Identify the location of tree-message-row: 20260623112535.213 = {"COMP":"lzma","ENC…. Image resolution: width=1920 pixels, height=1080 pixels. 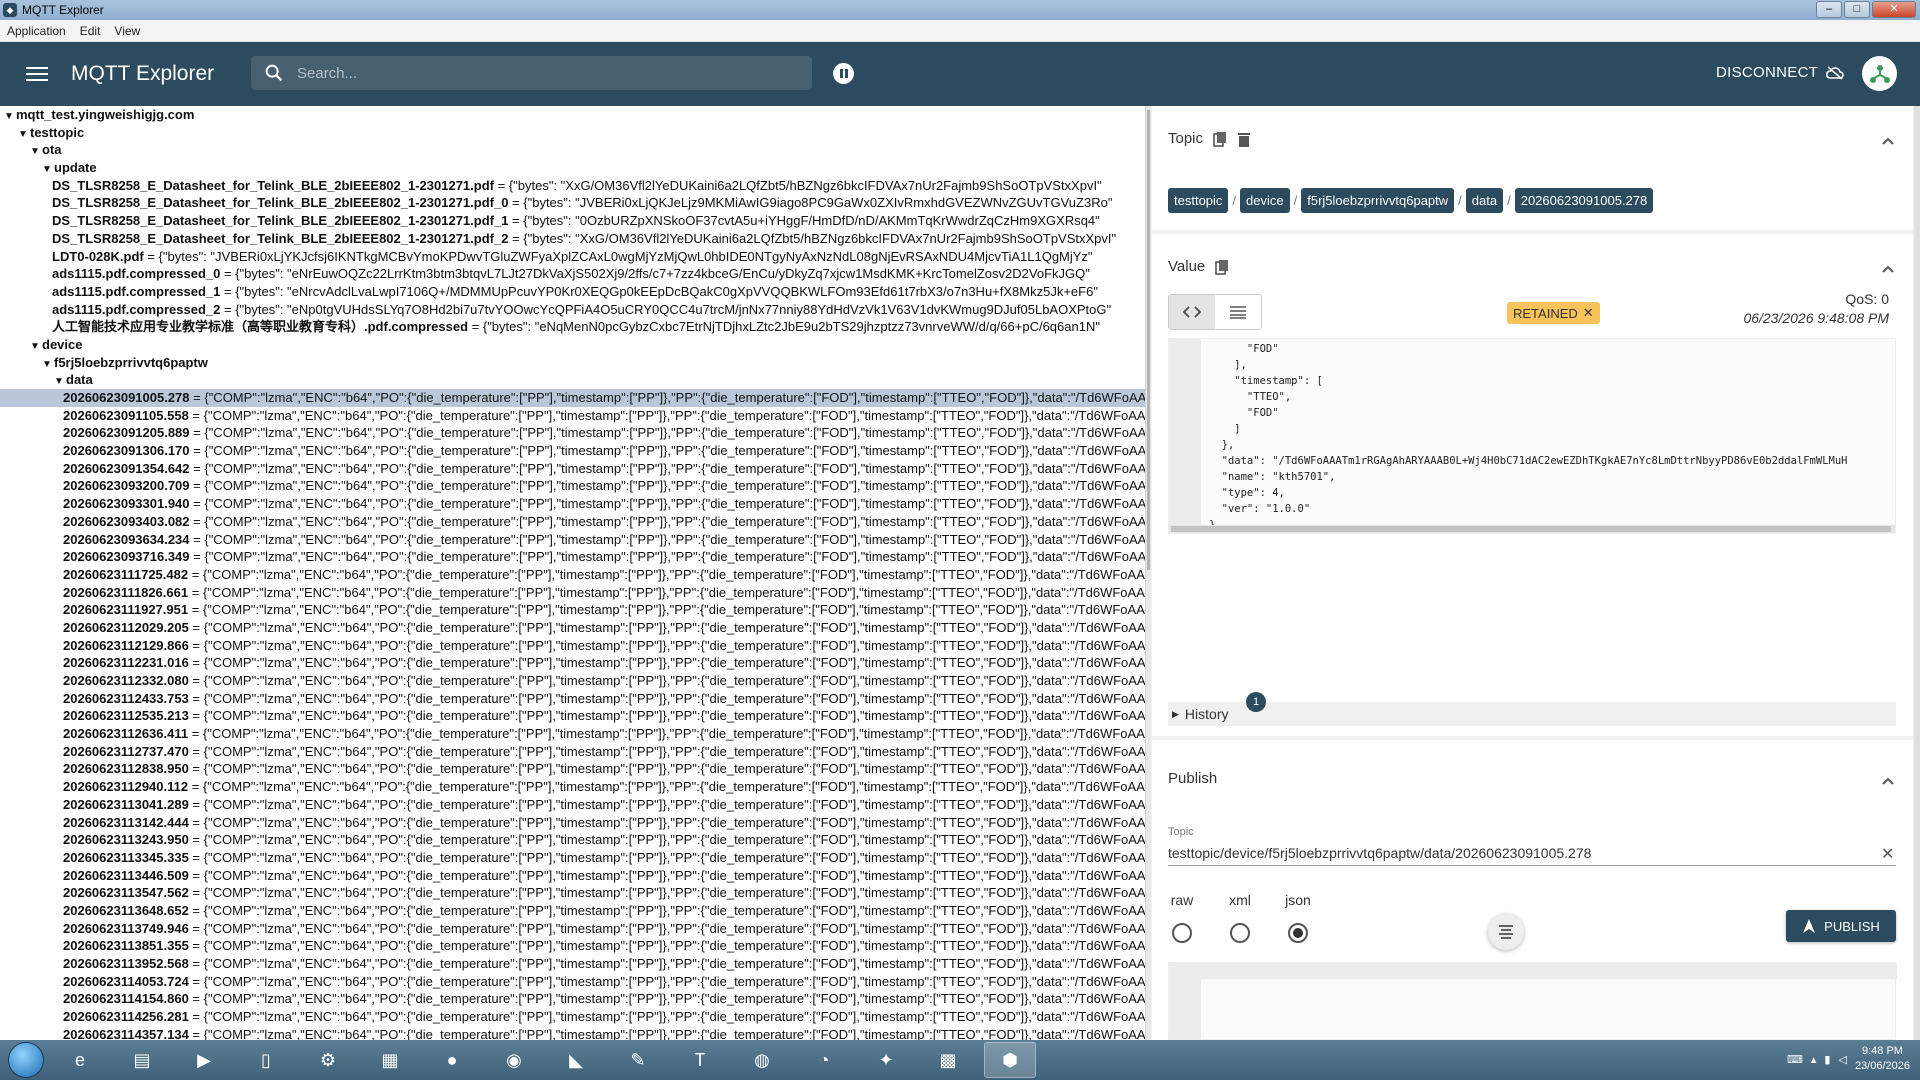
(572, 716).